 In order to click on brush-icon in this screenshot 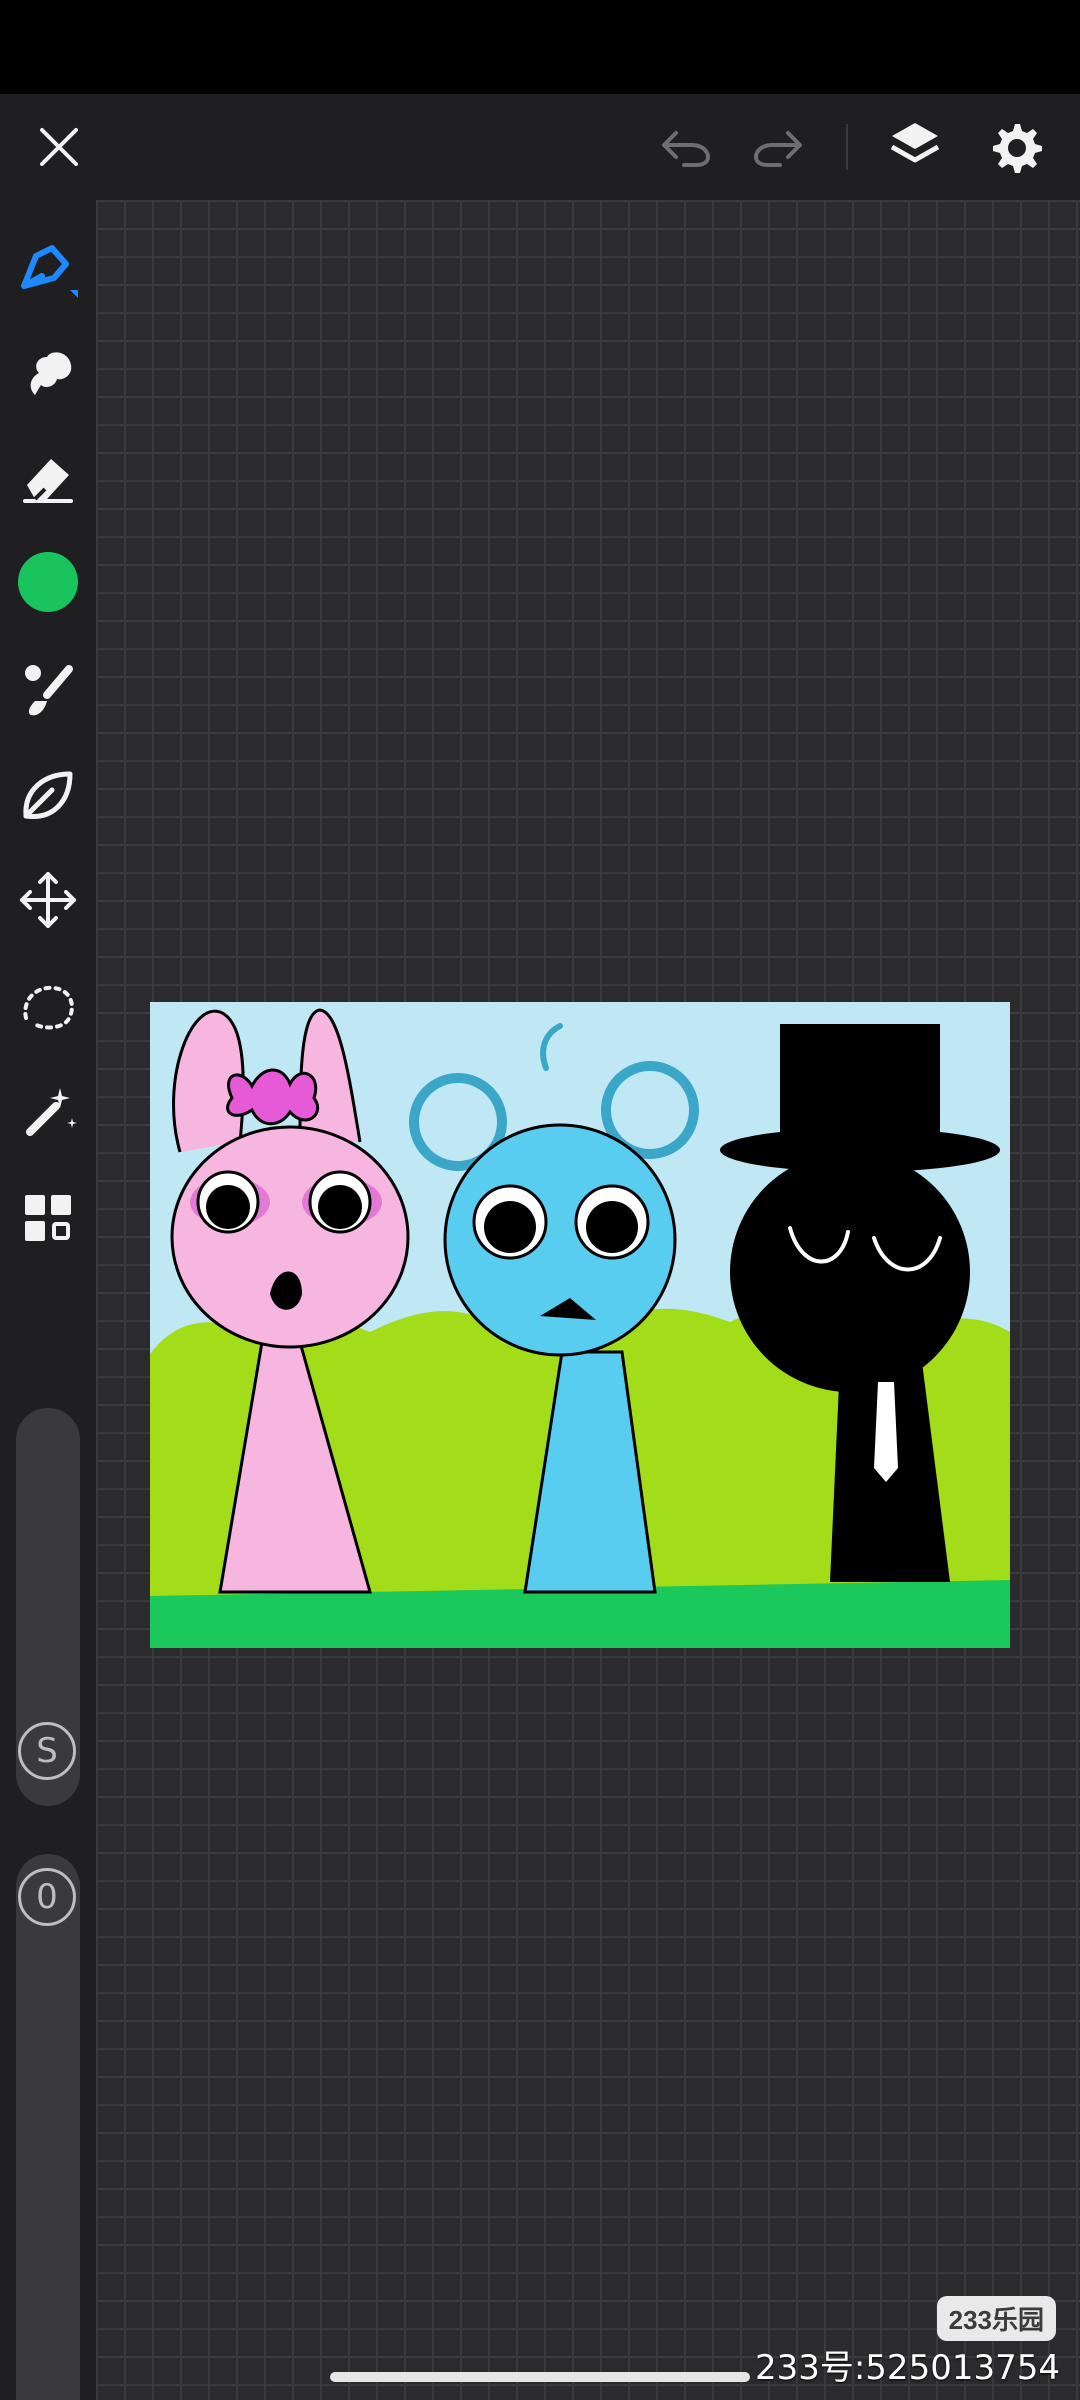, I will do `click(49, 690)`.